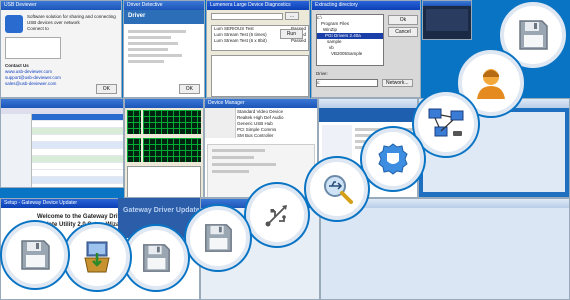  I want to click on ok-button: Ok, so click(403, 20).